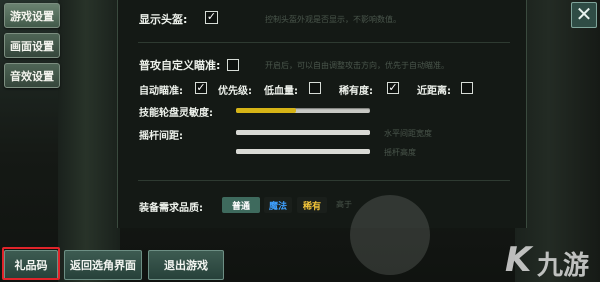  Describe the element at coordinates (161, 136) in the screenshot. I see `joystick-spacing-label: 摇杆间距:` at that location.